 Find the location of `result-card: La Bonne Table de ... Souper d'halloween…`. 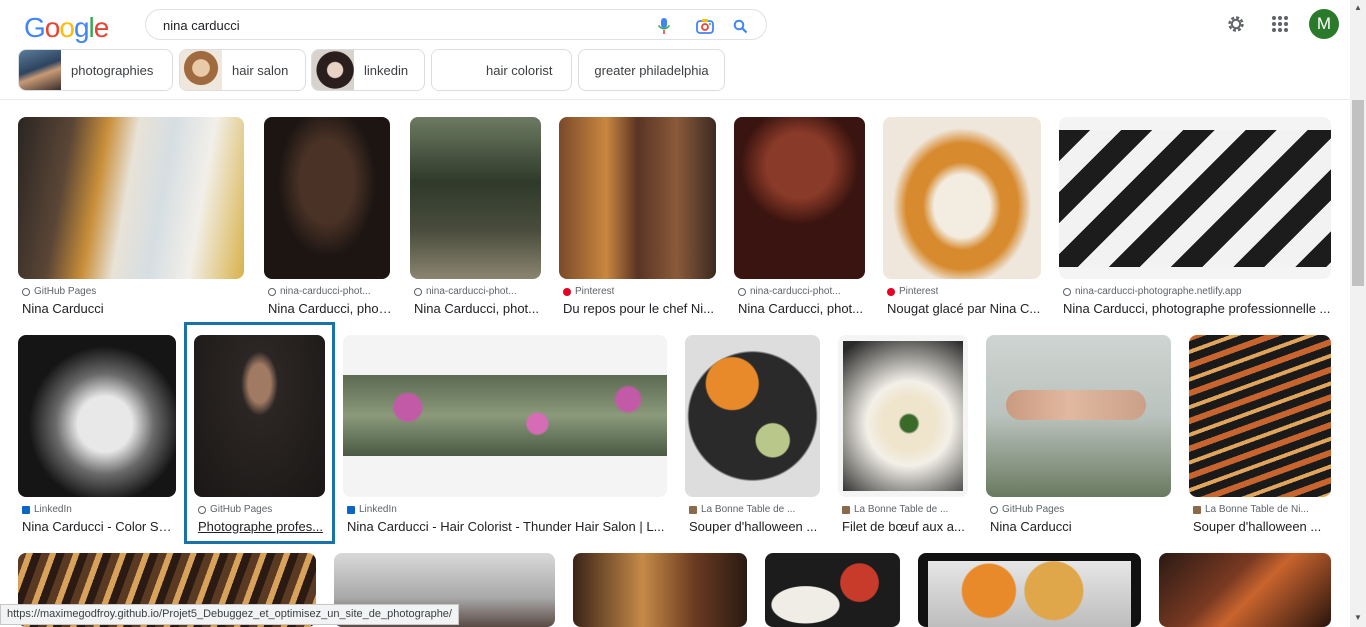

result-card: La Bonne Table de ... Souper d'halloween… is located at coordinates (752, 435).